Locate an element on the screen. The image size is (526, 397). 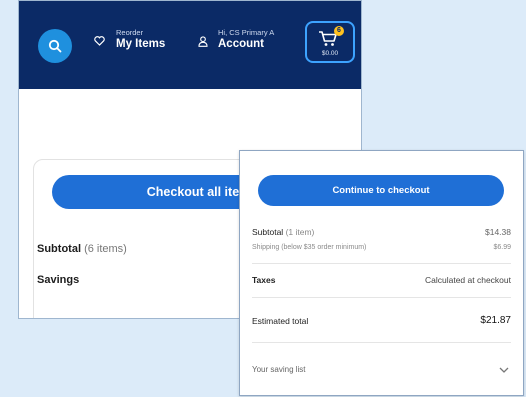
user-icon is located at coordinates (203, 41).